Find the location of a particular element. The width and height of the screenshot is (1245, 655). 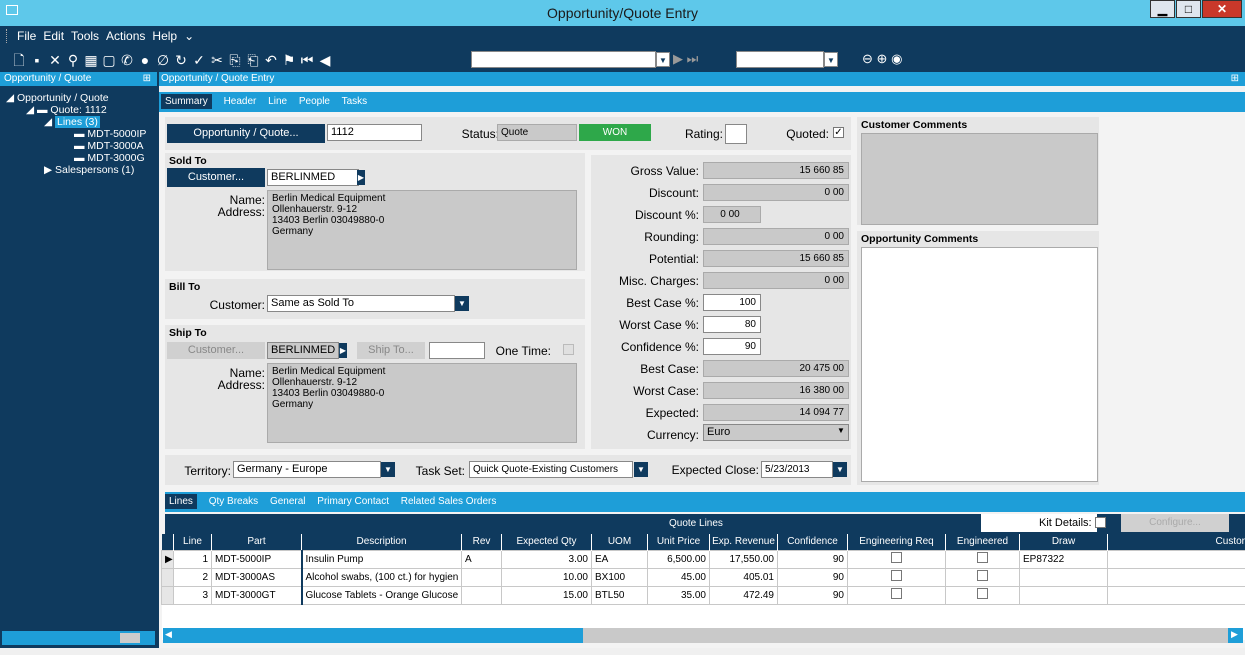

row-indicator: ▶ is located at coordinates (167, 559).